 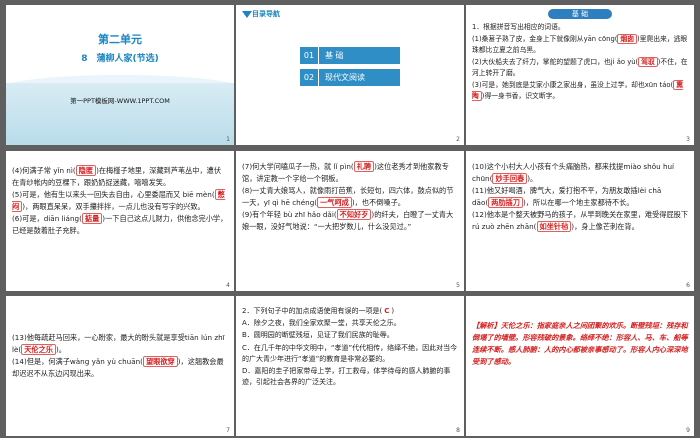 What do you see at coordinates (688, 139) in the screenshot?
I see `slide-number: 3` at bounding box center [688, 139].